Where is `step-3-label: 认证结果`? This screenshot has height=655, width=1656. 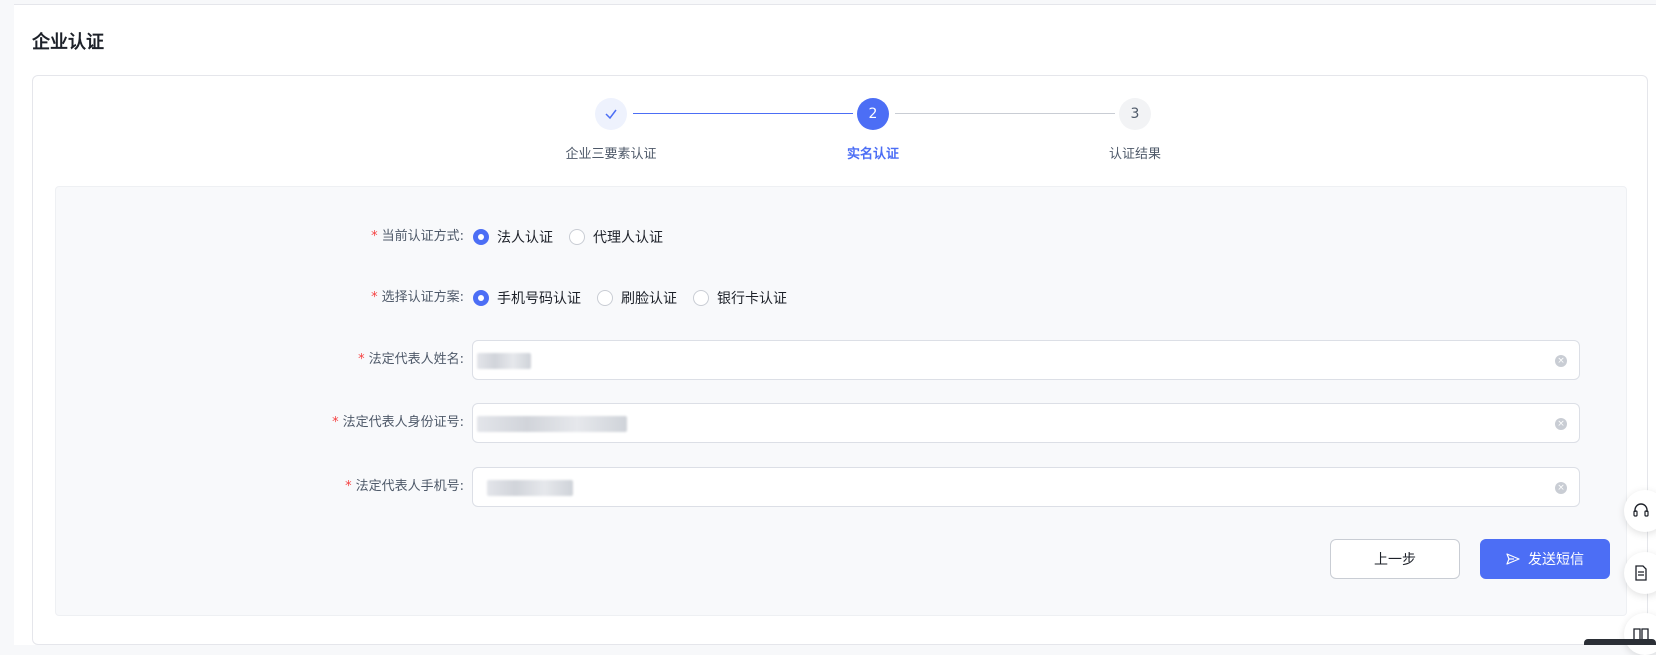
step-3-label: 认证结果 is located at coordinates (1134, 154).